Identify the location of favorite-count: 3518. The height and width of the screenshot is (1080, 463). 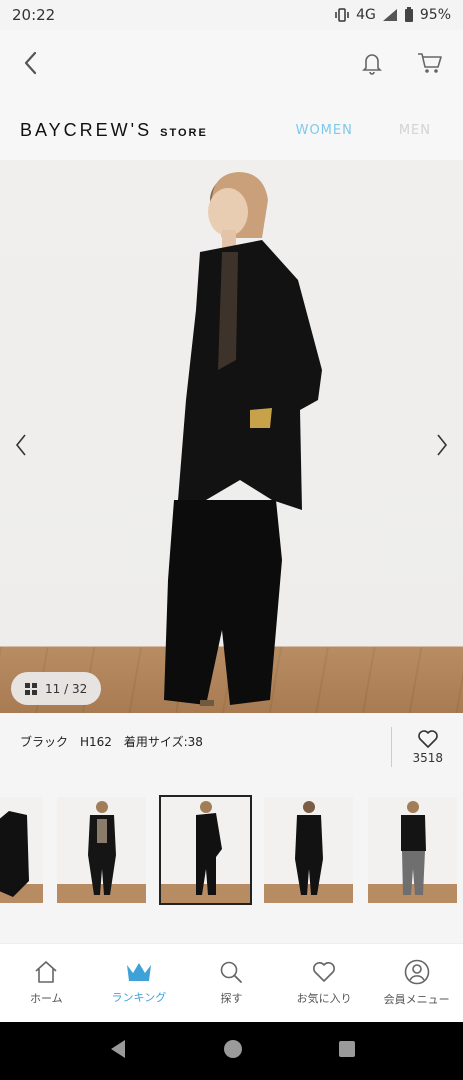
(427, 758).